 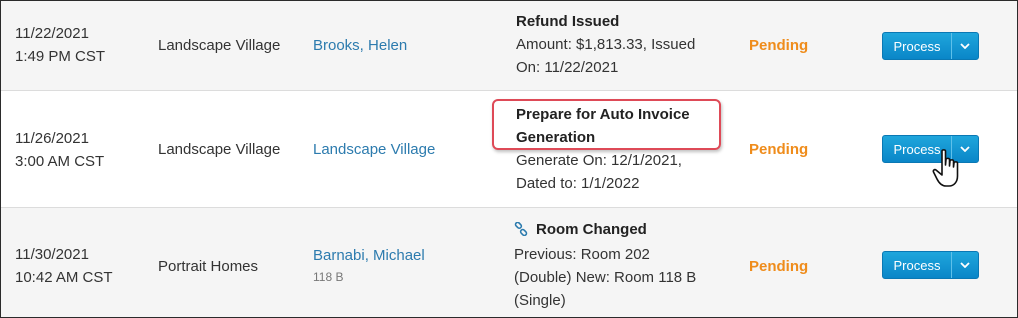 What do you see at coordinates (208, 266) in the screenshot?
I see `community-cell: Portrait Homes` at bounding box center [208, 266].